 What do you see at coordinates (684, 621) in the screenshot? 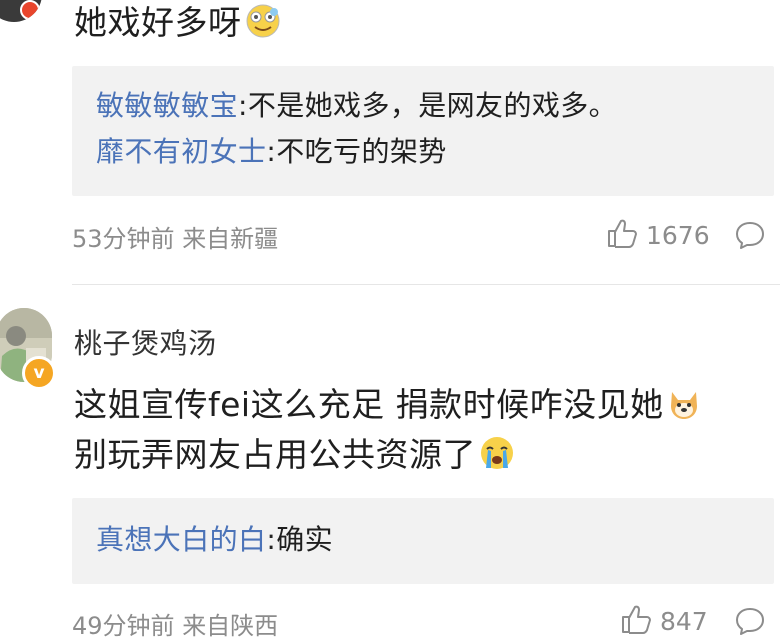
I see `like-count: 847` at bounding box center [684, 621].